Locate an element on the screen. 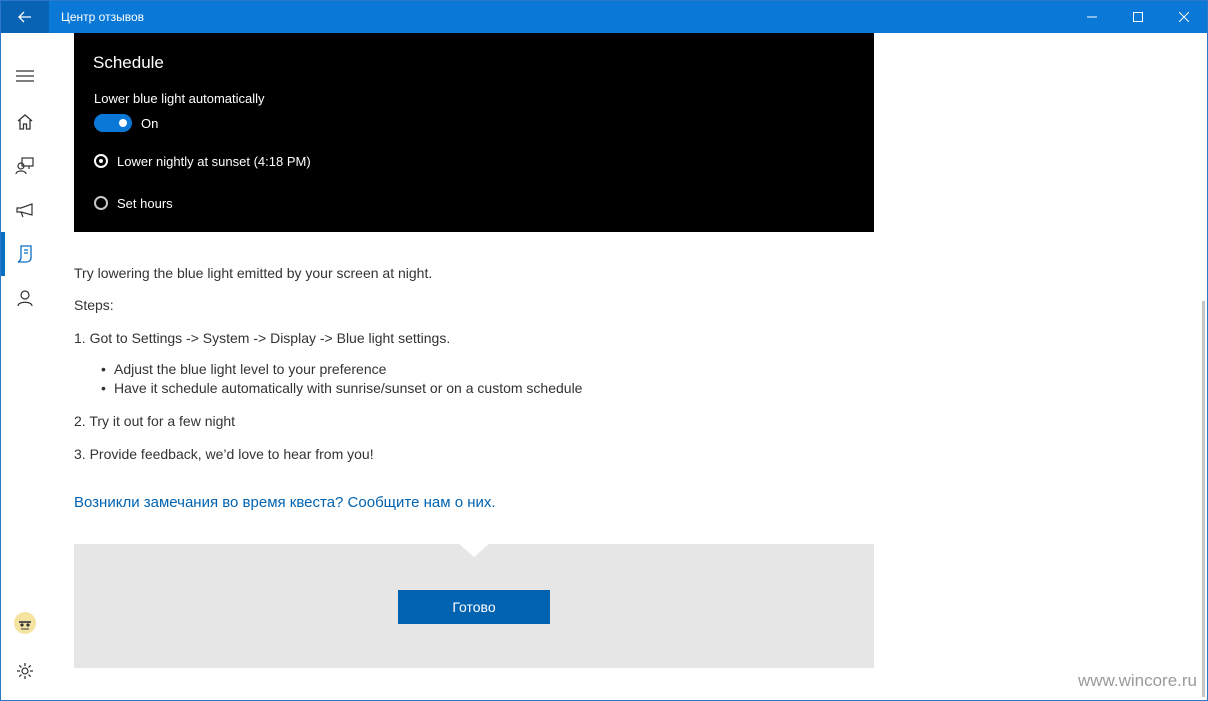 The height and width of the screenshot is (701, 1208). close-icon is located at coordinates (1184, 17).